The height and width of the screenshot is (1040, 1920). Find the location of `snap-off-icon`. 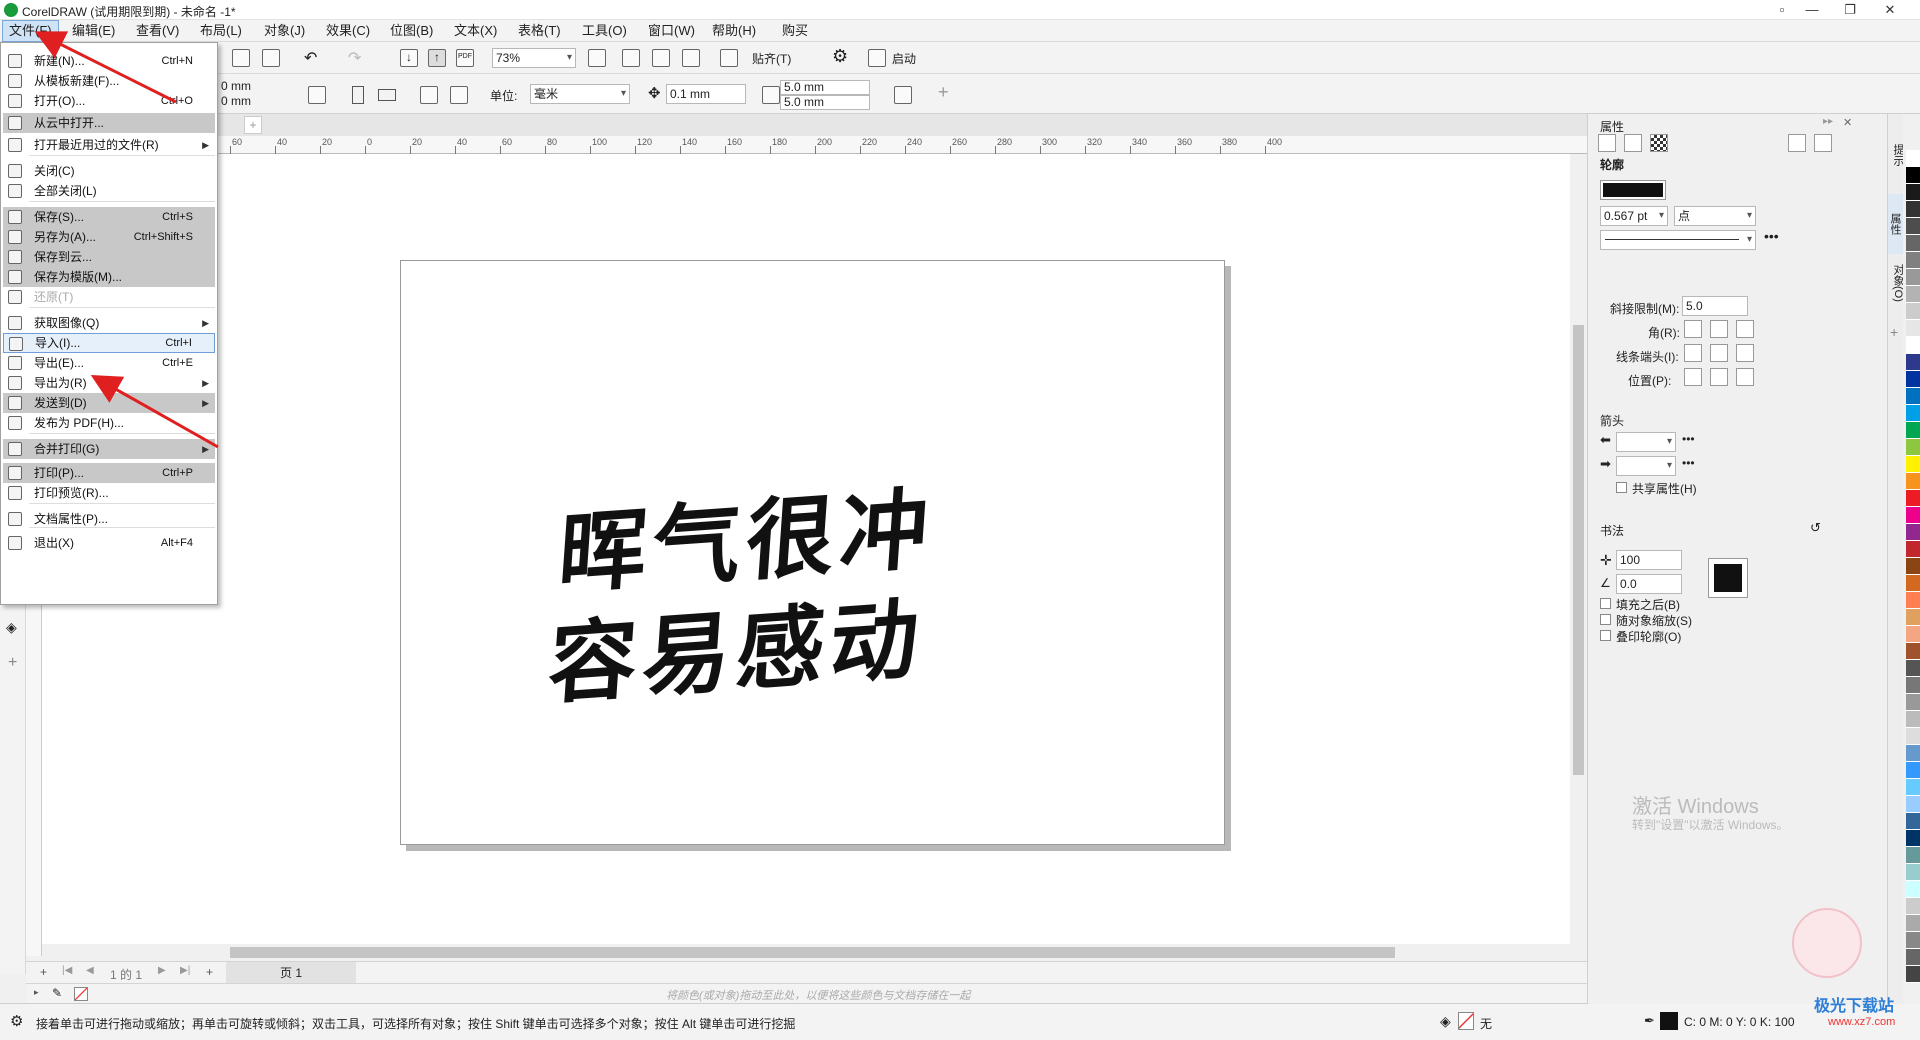

snap-off-icon is located at coordinates (729, 58).